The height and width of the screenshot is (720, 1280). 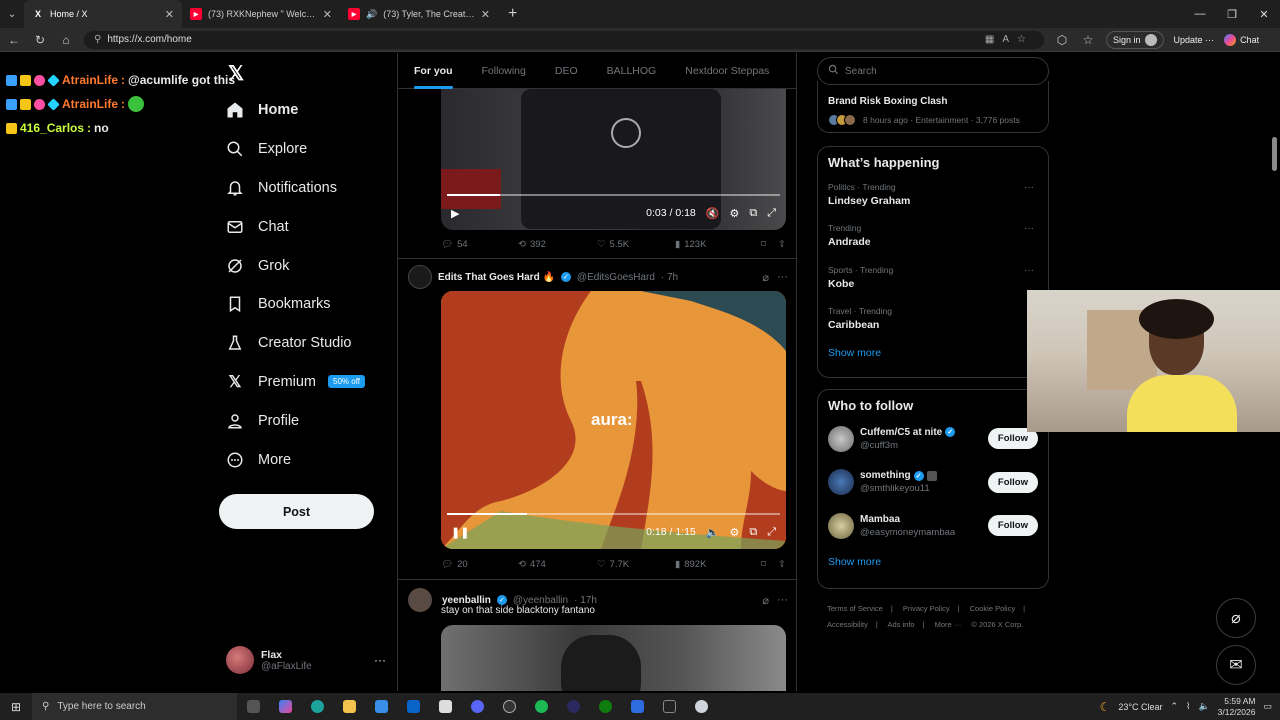 I want to click on follow-button: Follow, so click(x=1012, y=526).